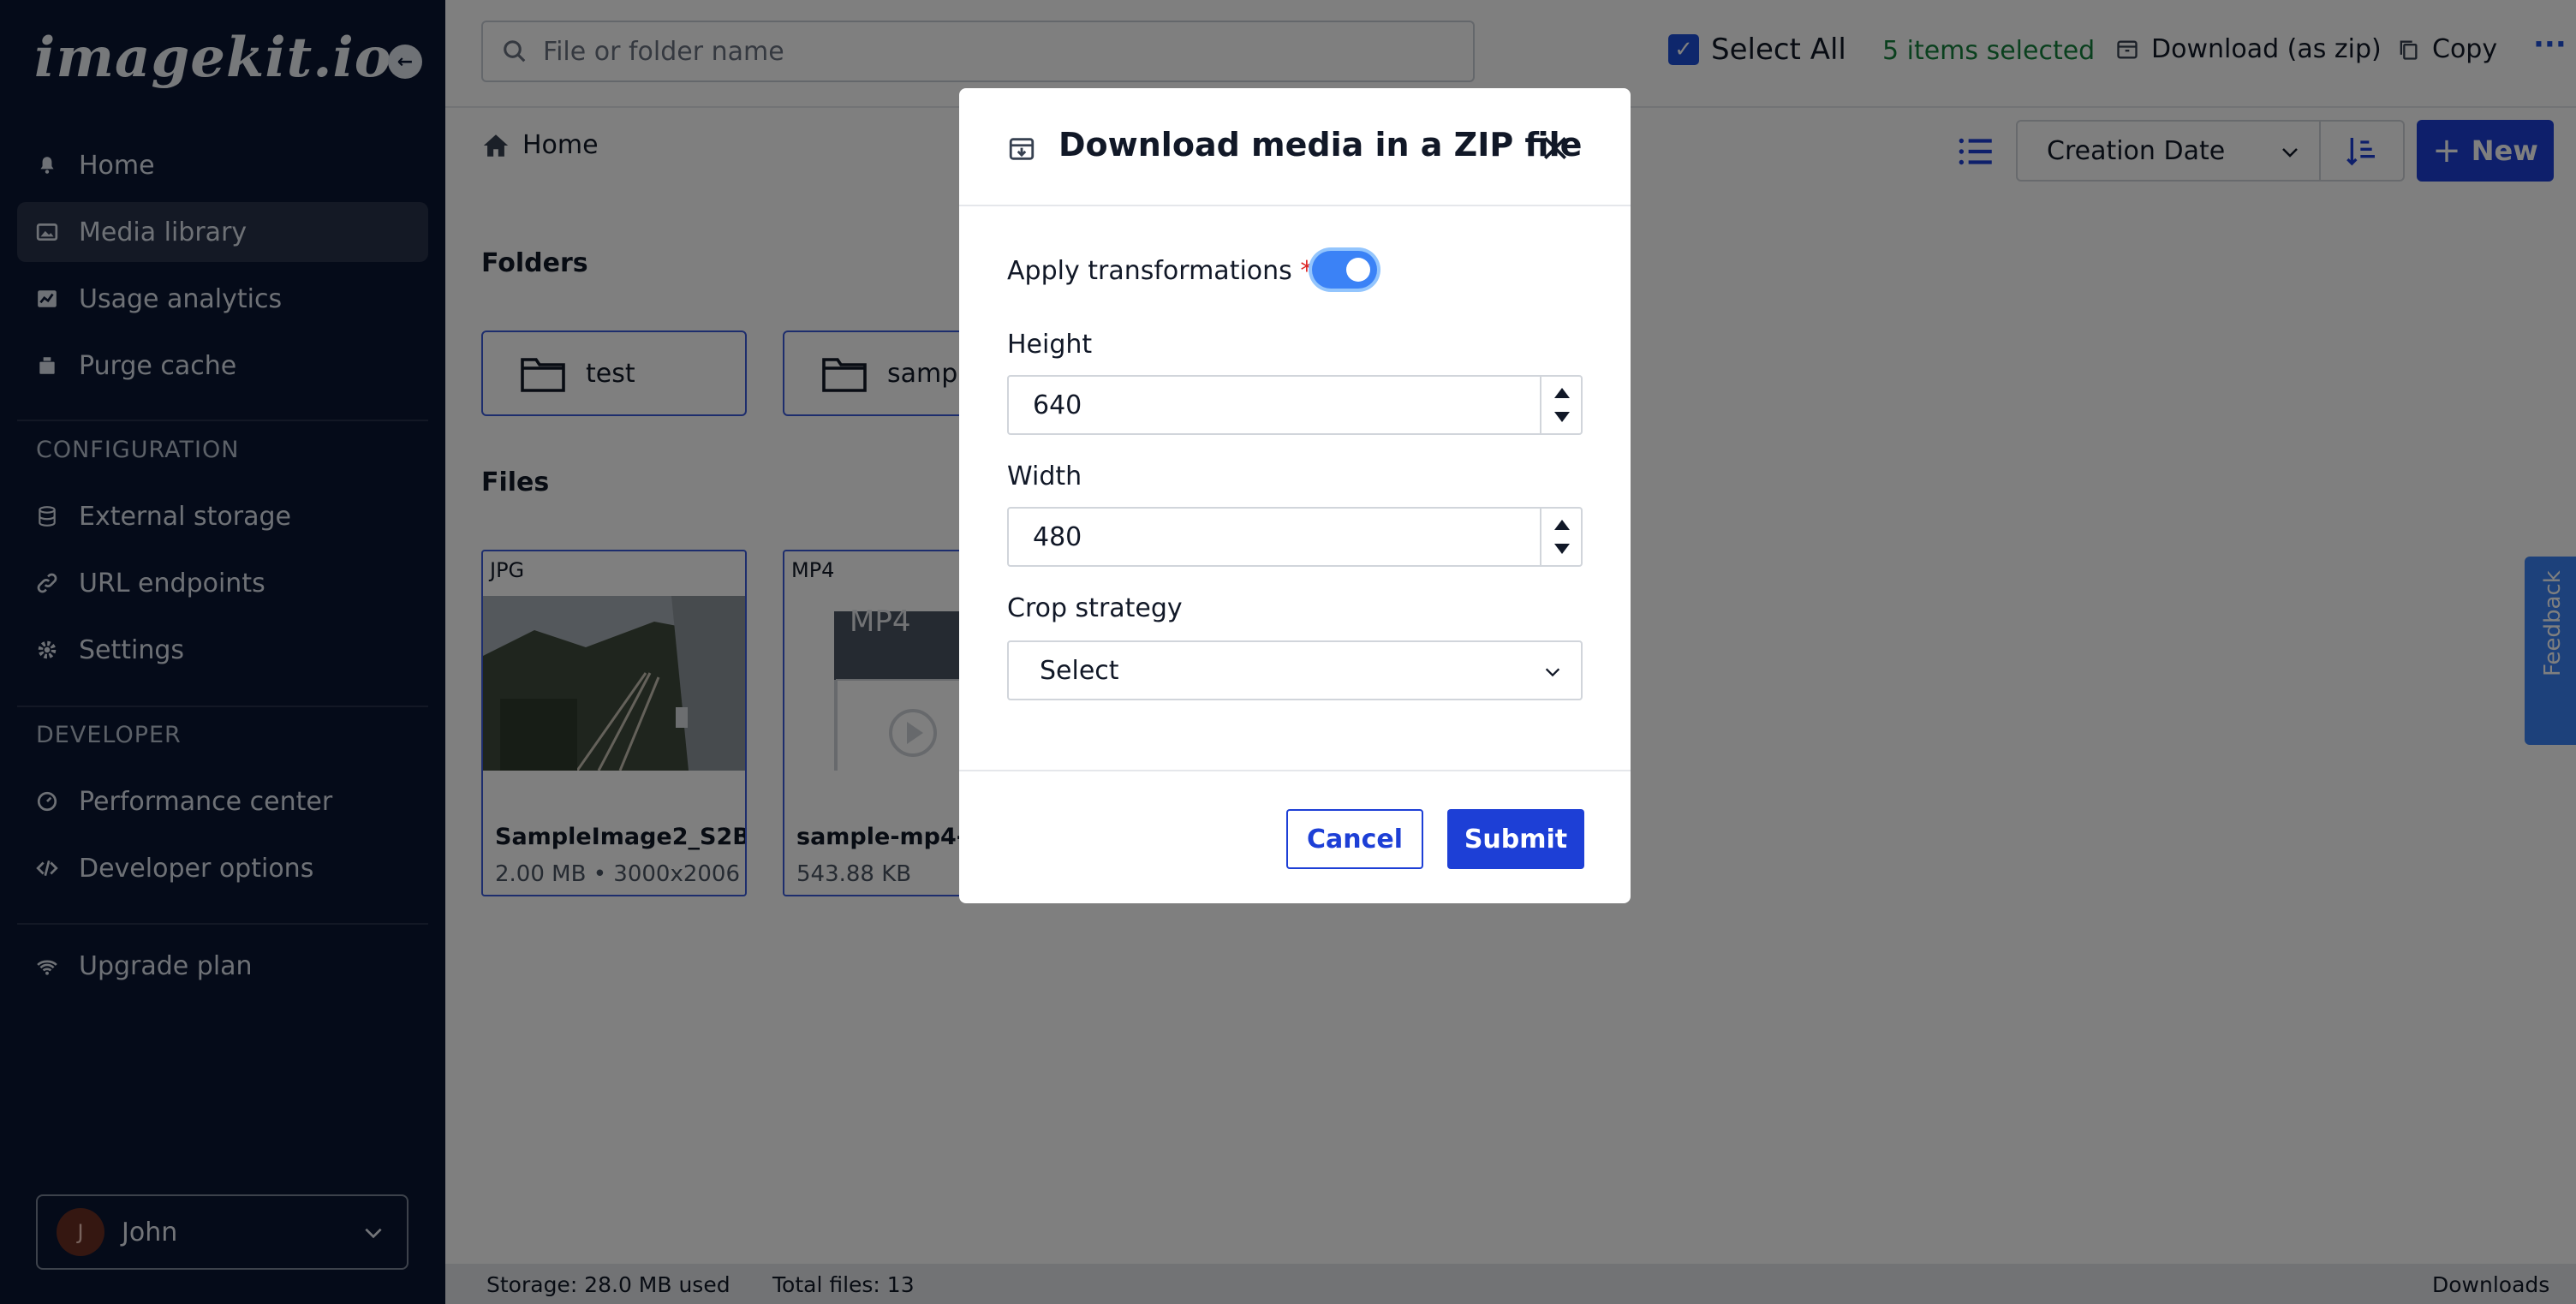 This screenshot has height=1304, width=2576. I want to click on crop-strategy-label: Crop strategy, so click(1095, 608).